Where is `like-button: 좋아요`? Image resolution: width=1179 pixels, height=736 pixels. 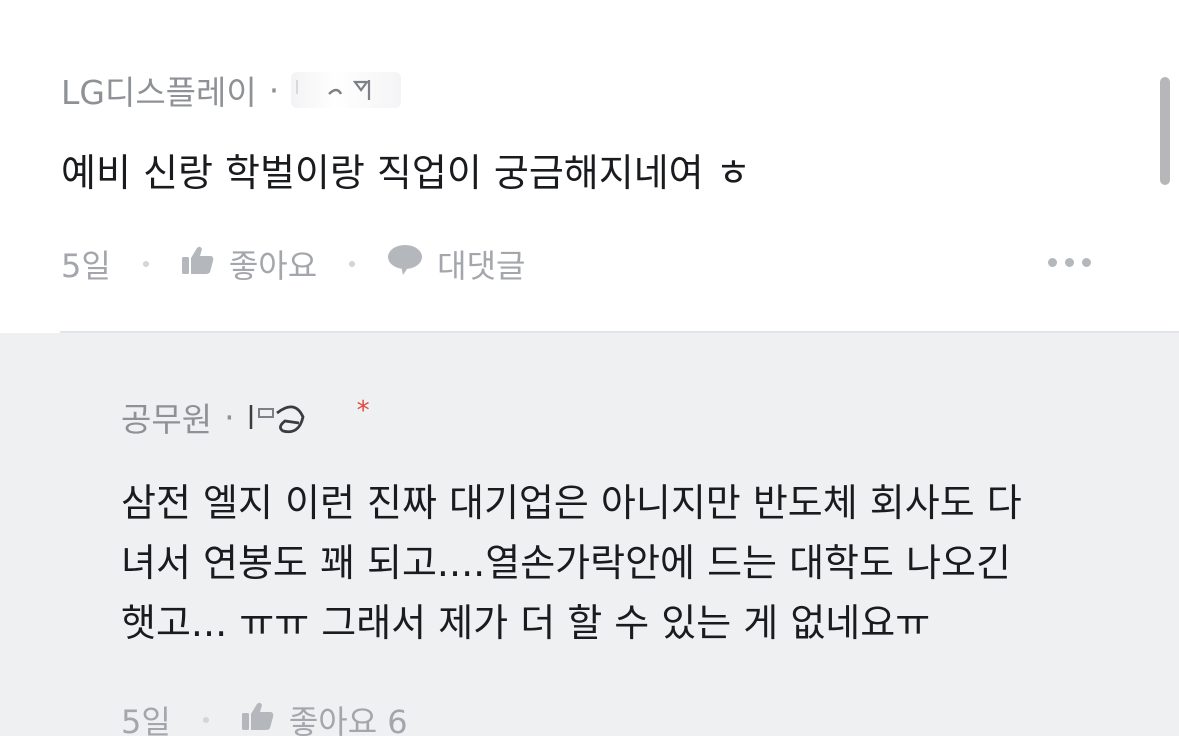 like-button: 좋아요 is located at coordinates (273, 264).